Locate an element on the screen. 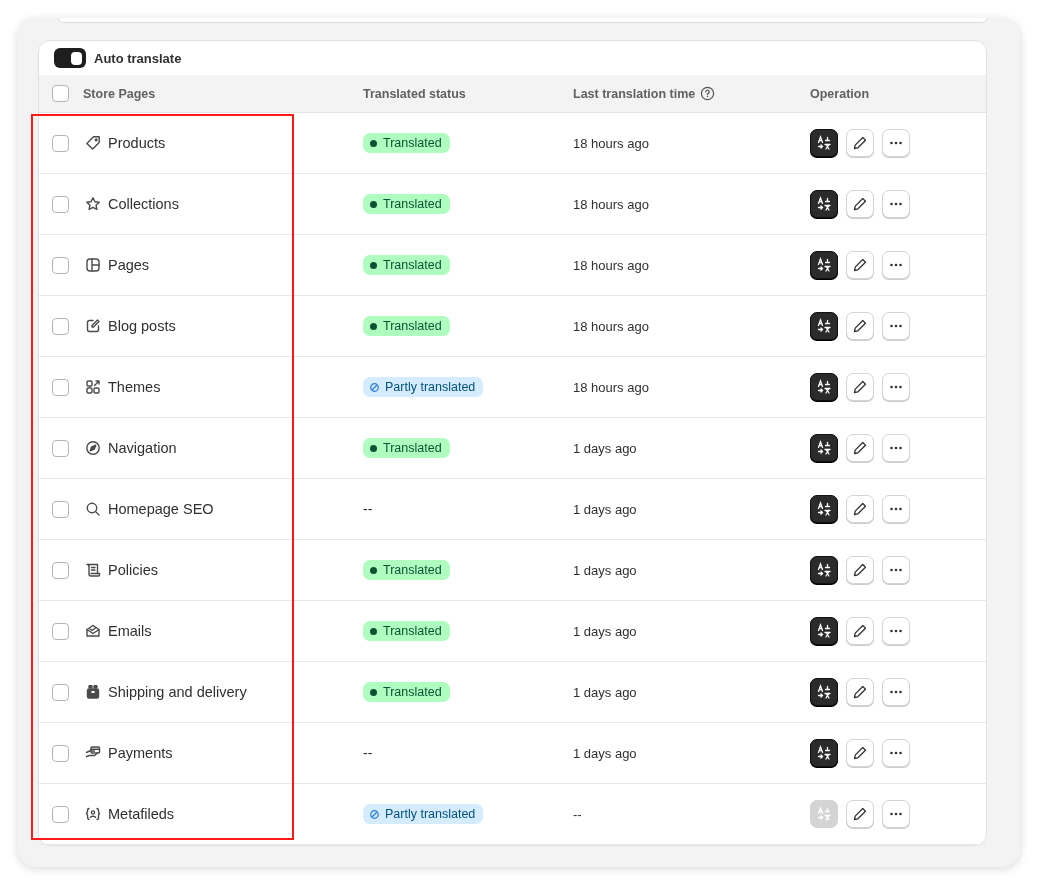 Image resolution: width=1038 pixels, height=885 pixels. page-name: Pages is located at coordinates (129, 265).